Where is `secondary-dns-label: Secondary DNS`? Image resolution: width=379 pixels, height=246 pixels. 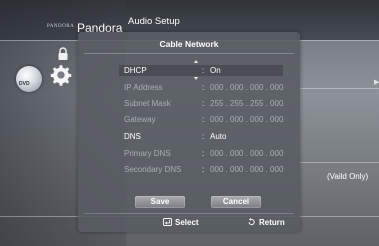
secondary-dns-label: Secondary DNS is located at coordinates (153, 169).